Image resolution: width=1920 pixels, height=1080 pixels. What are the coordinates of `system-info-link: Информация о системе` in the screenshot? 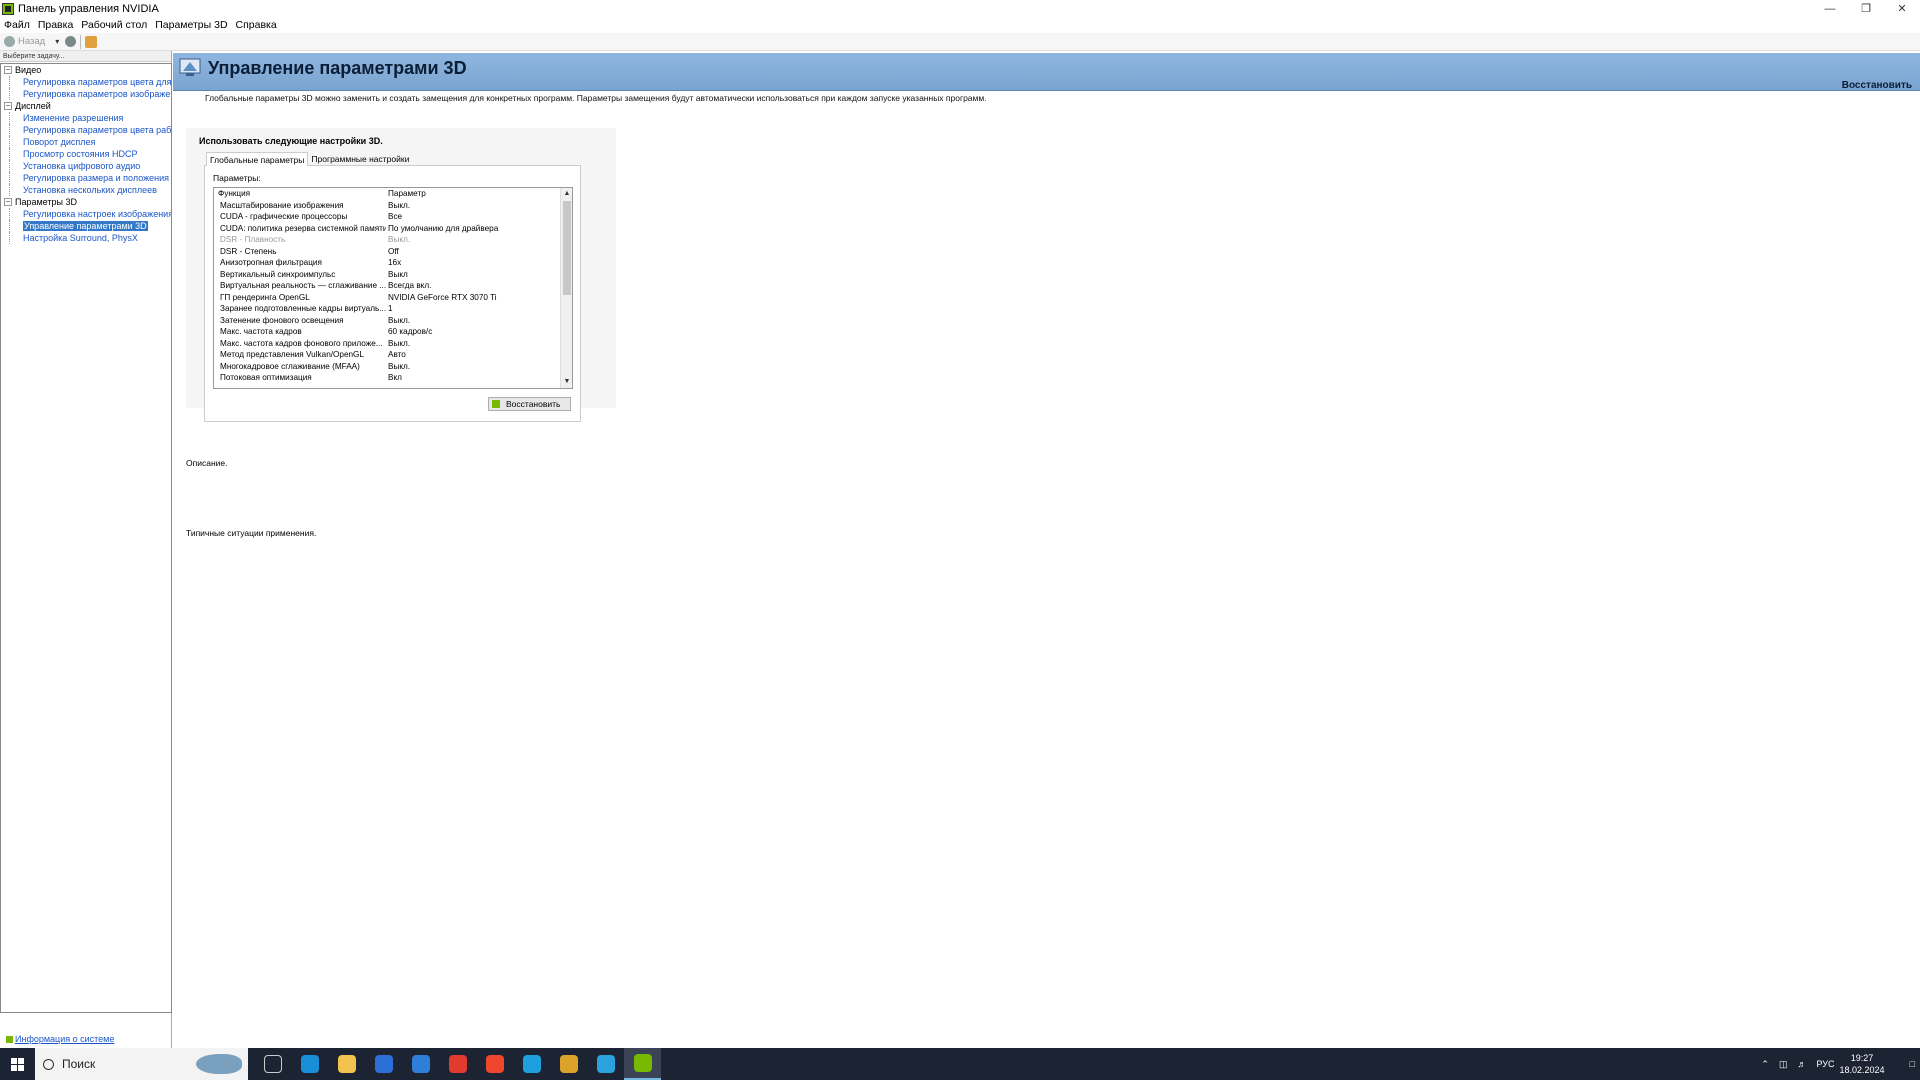 It's located at (60, 1039).